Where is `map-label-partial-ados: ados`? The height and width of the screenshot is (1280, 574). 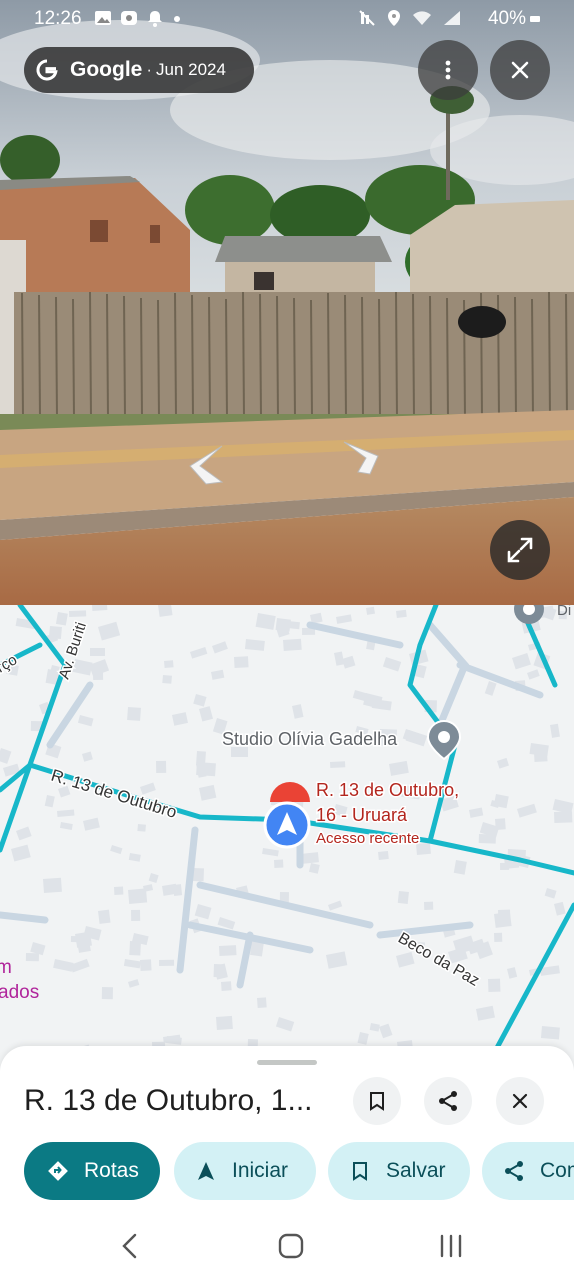 map-label-partial-ados: ados is located at coordinates (19, 992).